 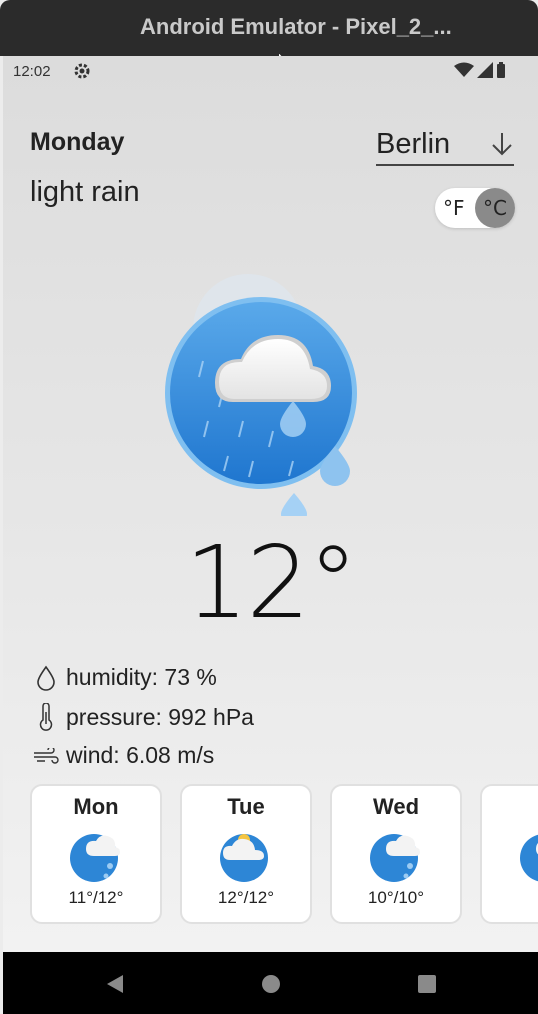 What do you see at coordinates (46, 678) in the screenshot?
I see `water-drop-icon` at bounding box center [46, 678].